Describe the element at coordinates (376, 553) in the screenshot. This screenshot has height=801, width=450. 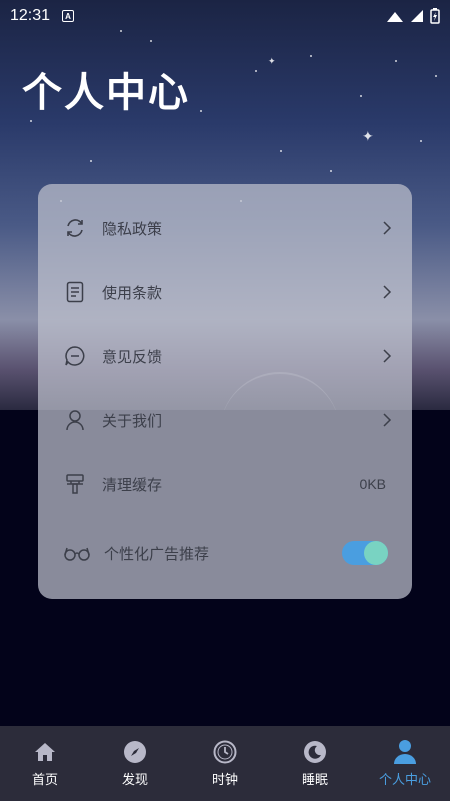
I see `toggle-knob` at that location.